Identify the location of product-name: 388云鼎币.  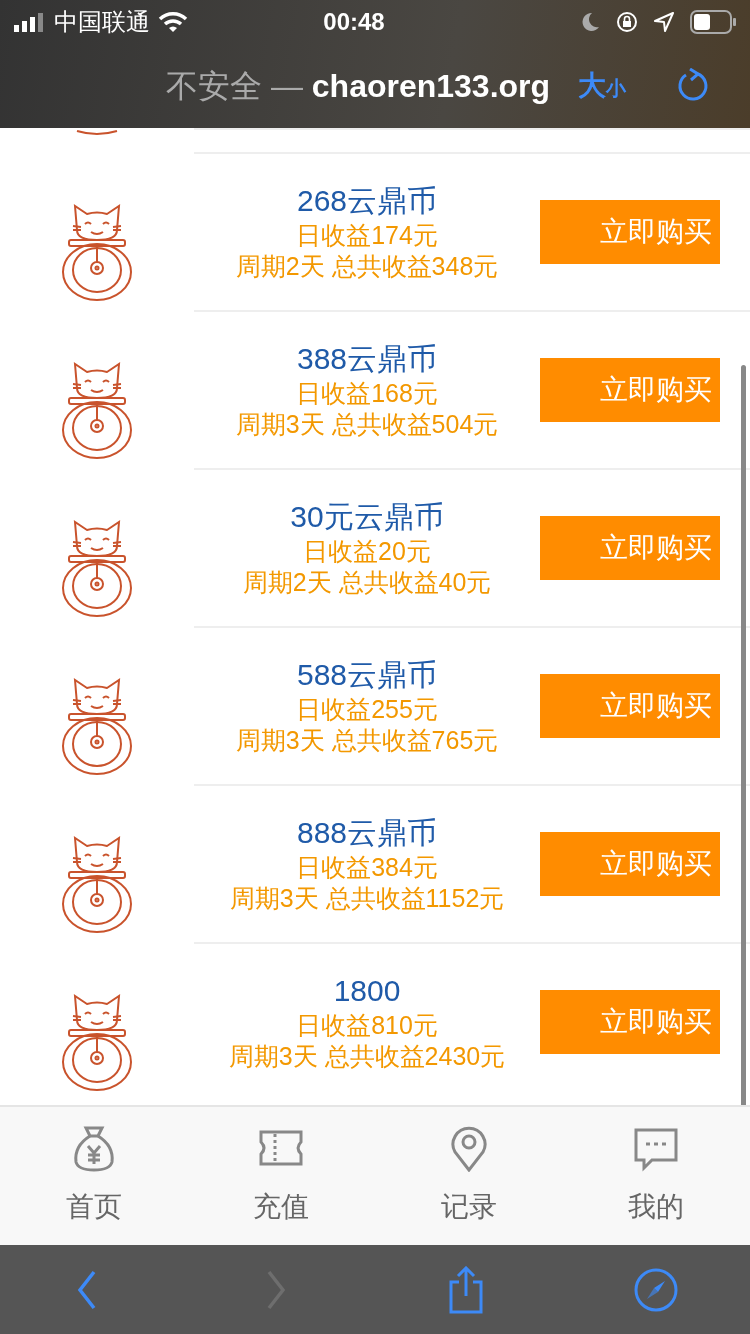
(367, 359).